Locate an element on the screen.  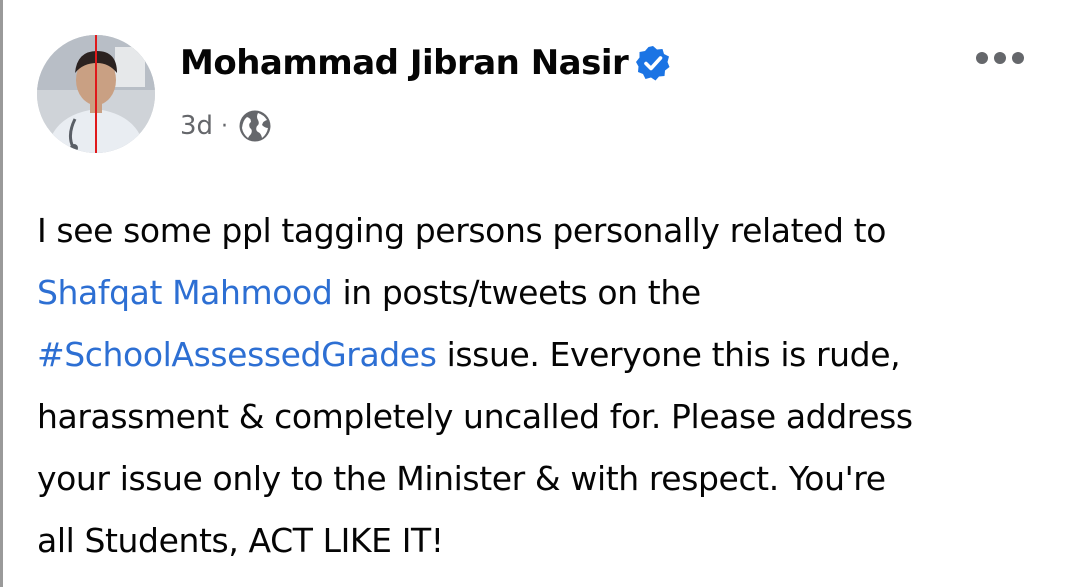
post-meta: 3d · is located at coordinates (226, 126).